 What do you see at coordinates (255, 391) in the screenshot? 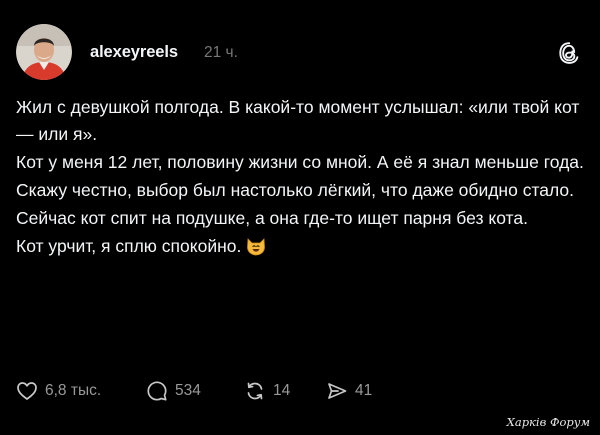
I see `repost-icon` at bounding box center [255, 391].